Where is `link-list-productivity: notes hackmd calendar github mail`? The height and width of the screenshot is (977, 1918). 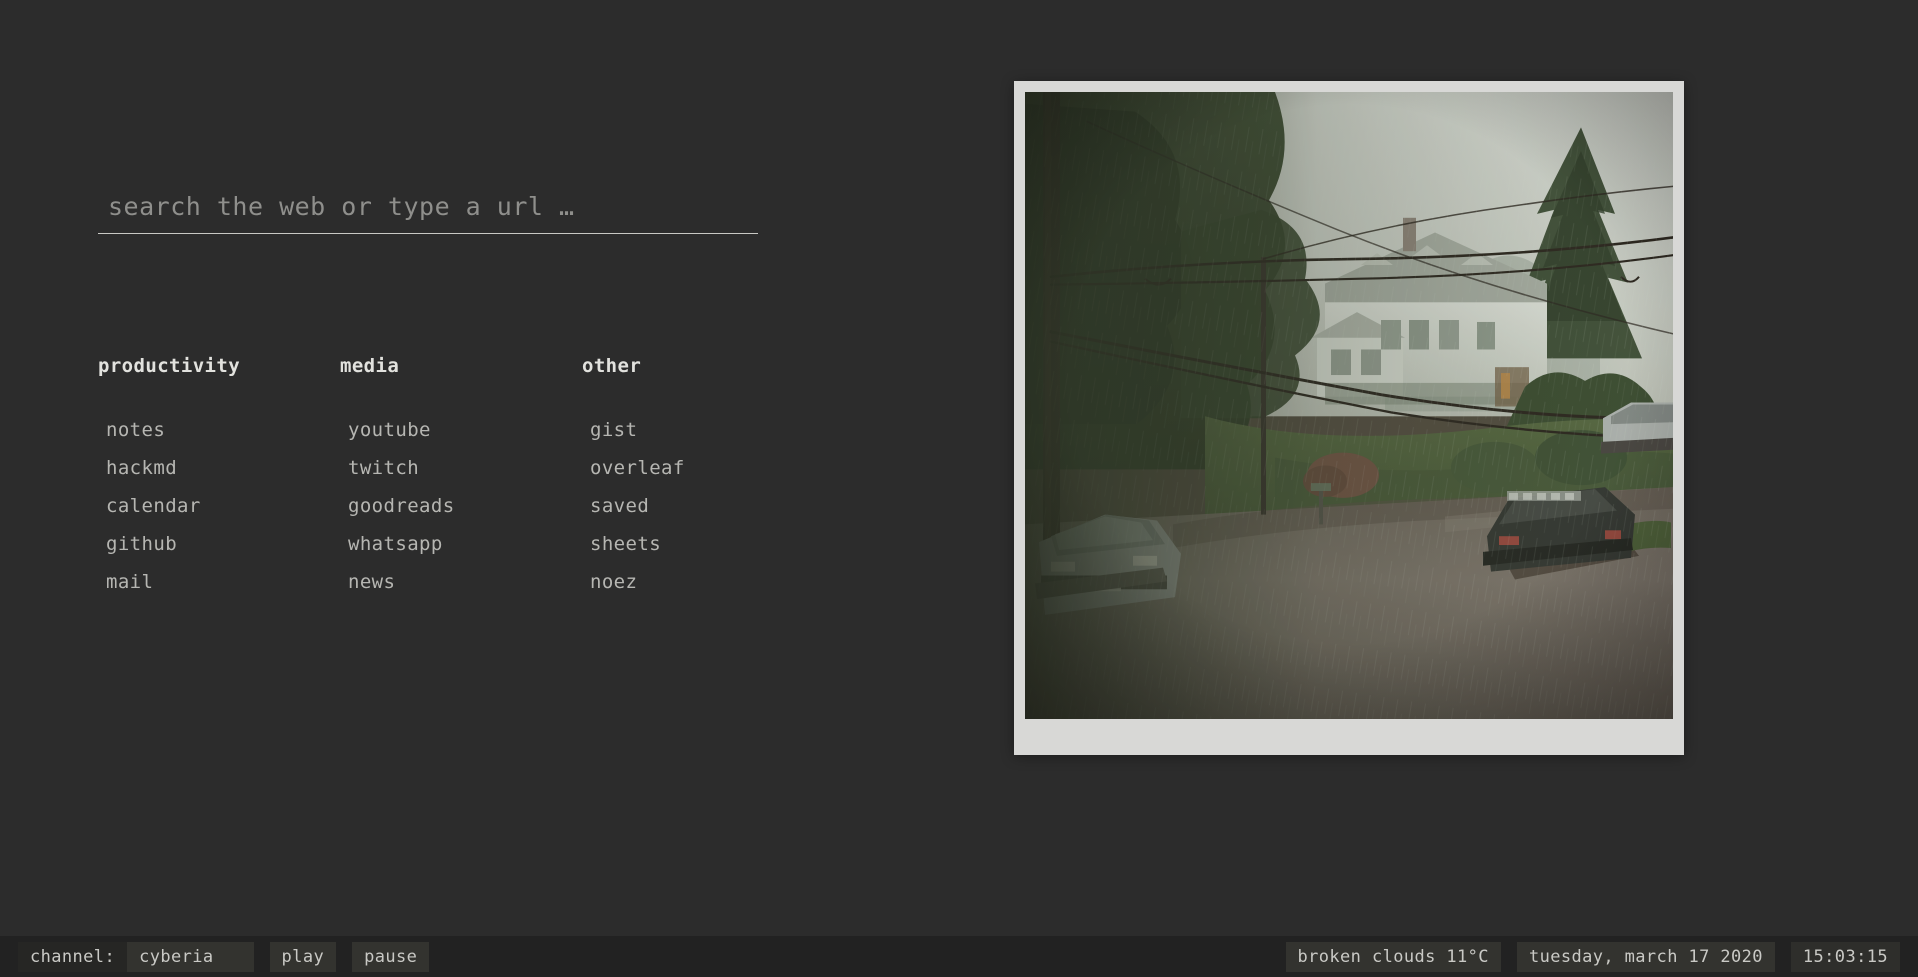
link-list-productivity: notes hackmd calendar github mail is located at coordinates (219, 506).